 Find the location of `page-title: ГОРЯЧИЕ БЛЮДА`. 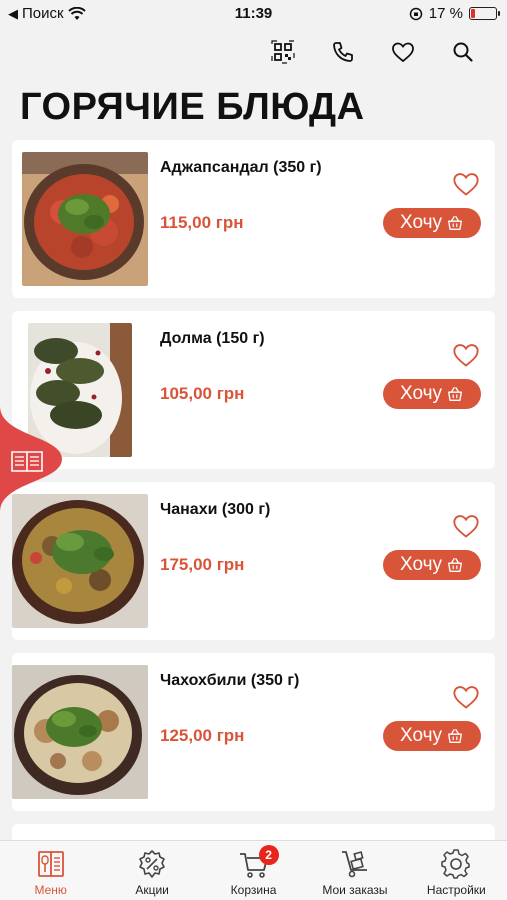

page-title: ГОРЯЧИЕ БЛЮДА is located at coordinates (192, 107).